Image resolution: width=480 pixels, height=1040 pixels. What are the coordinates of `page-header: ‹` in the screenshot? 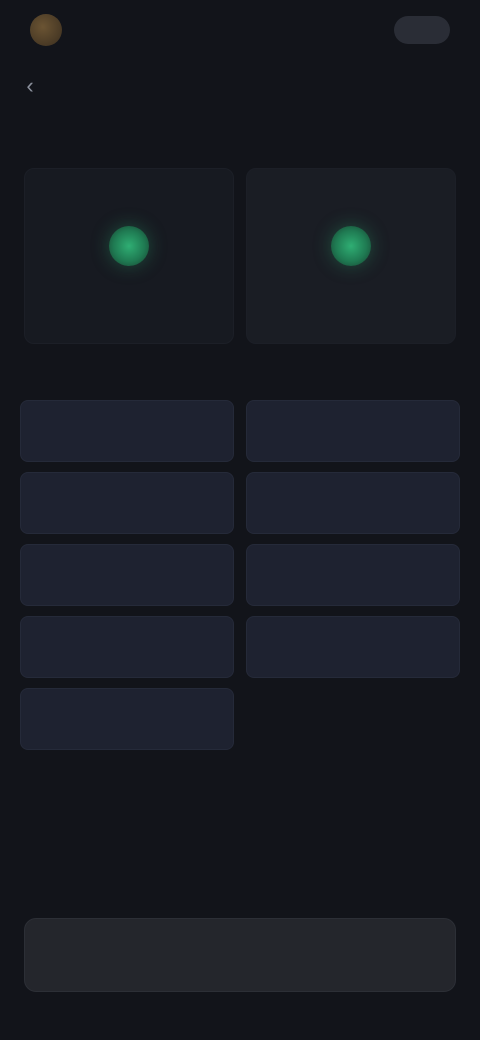 It's located at (240, 86).